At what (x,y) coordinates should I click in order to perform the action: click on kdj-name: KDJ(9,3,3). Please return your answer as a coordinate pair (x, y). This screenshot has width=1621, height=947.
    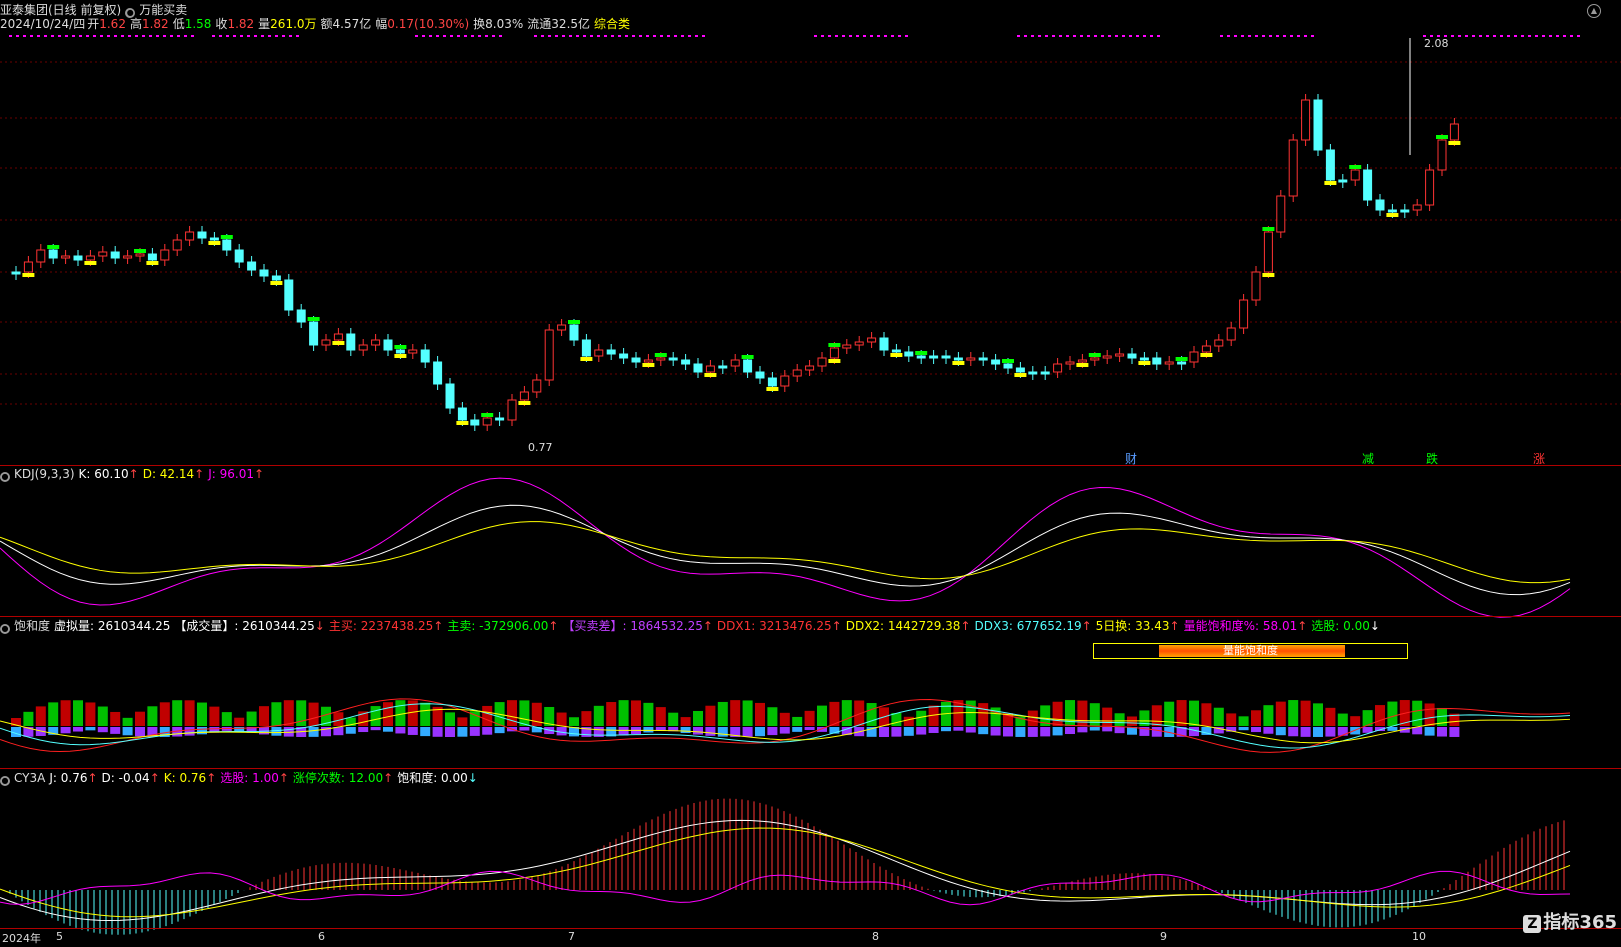
    Looking at the image, I should click on (44, 474).